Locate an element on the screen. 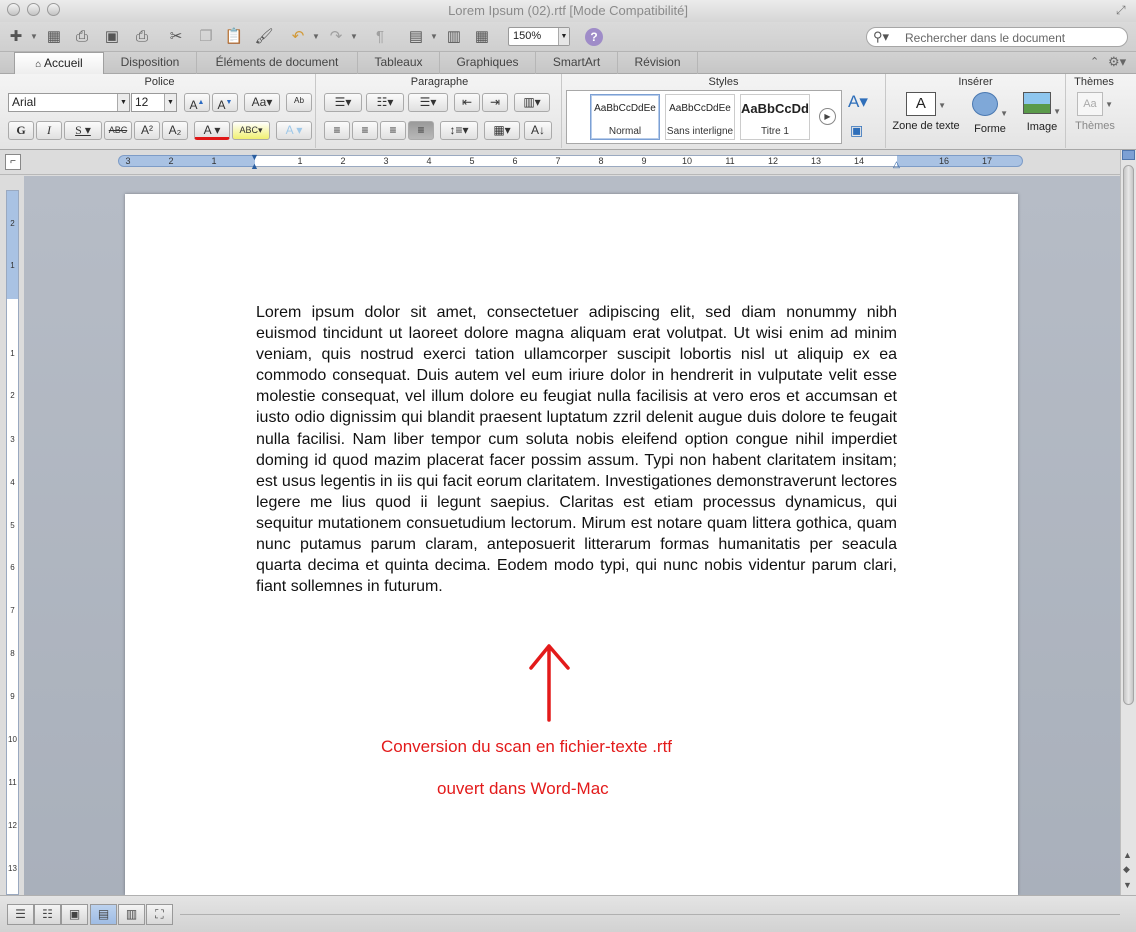  notebook-view-icon: ▥ is located at coordinates (131, 914).